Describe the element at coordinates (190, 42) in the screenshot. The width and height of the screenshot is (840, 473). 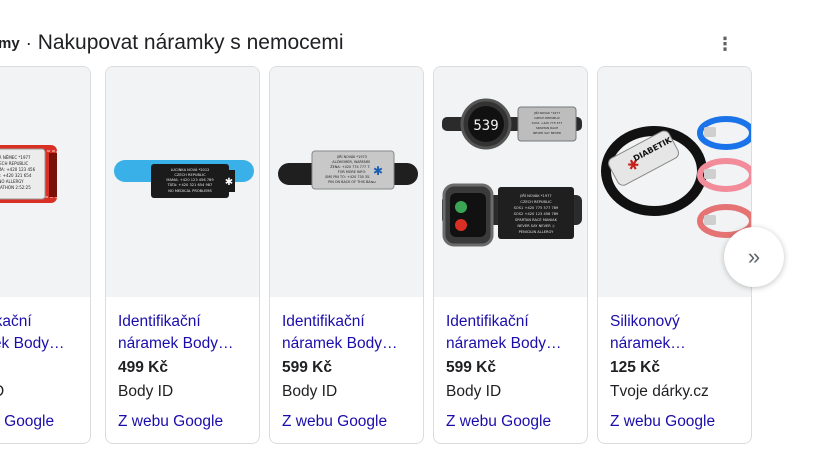
I see `heading-title: Nakupovat náramky s nemocemi` at that location.